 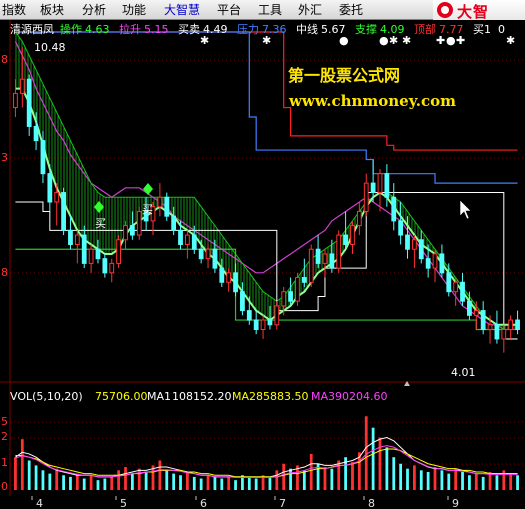 What do you see at coordinates (323, 396) in the screenshot?
I see `ma3-label: MA3` at bounding box center [323, 396].